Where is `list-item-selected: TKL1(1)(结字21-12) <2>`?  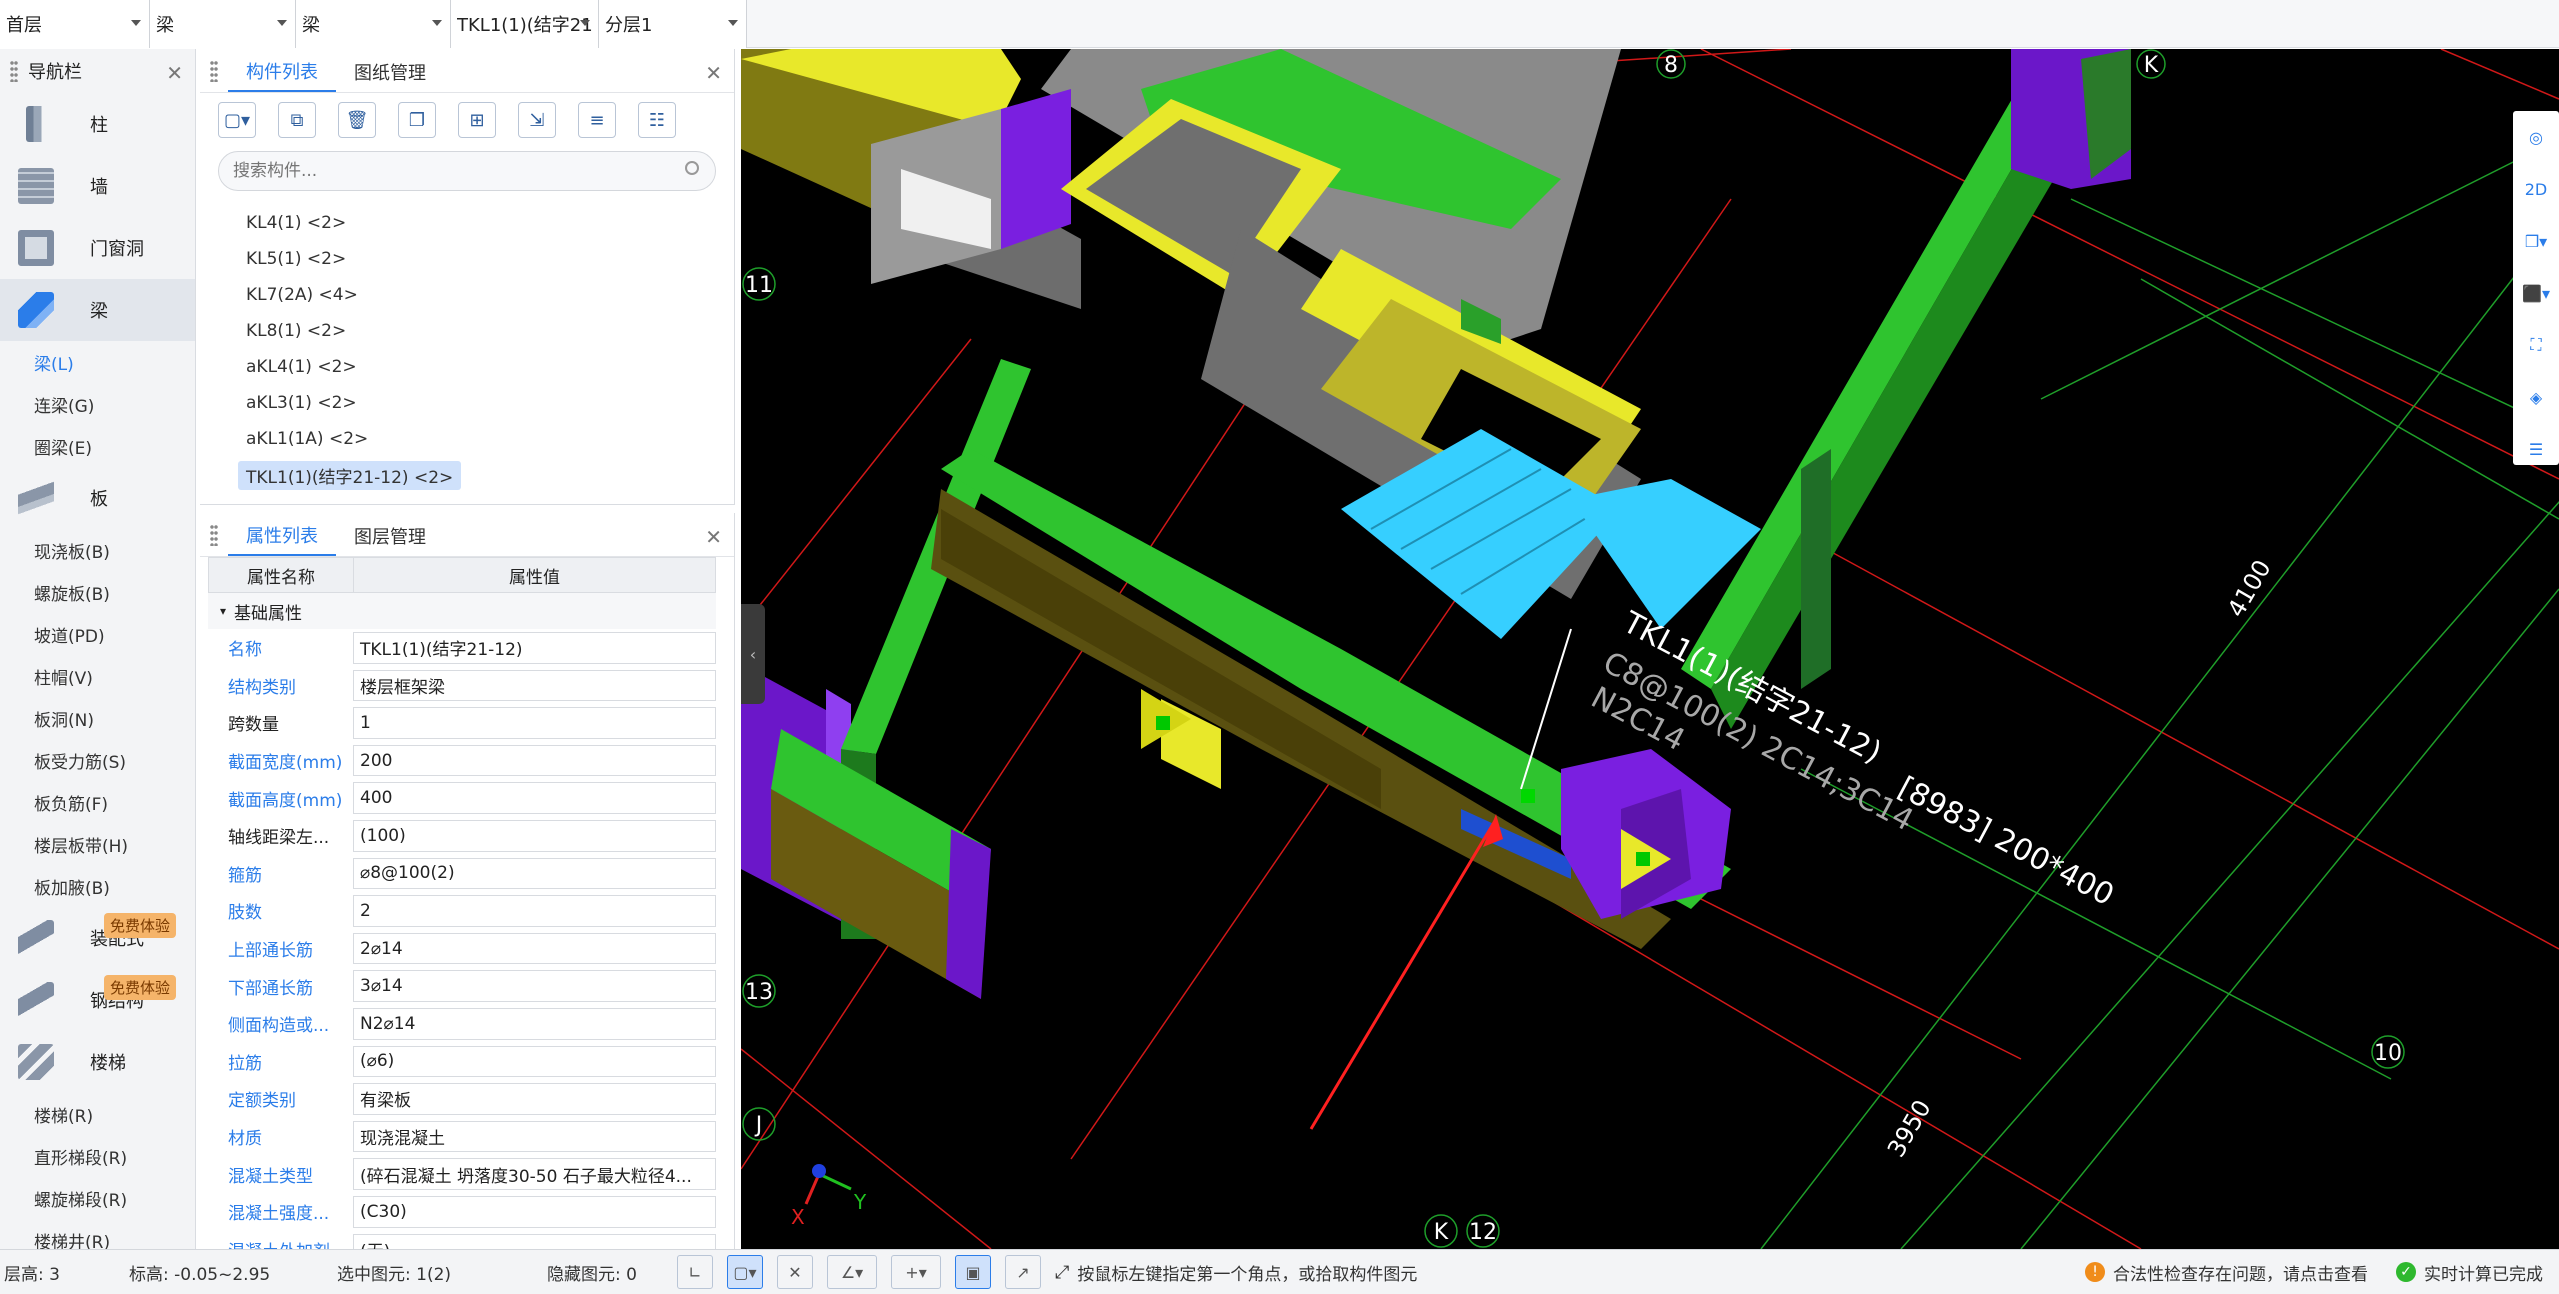
list-item-selected: TKL1(1)(结字21-12) <2> is located at coordinates (486, 475).